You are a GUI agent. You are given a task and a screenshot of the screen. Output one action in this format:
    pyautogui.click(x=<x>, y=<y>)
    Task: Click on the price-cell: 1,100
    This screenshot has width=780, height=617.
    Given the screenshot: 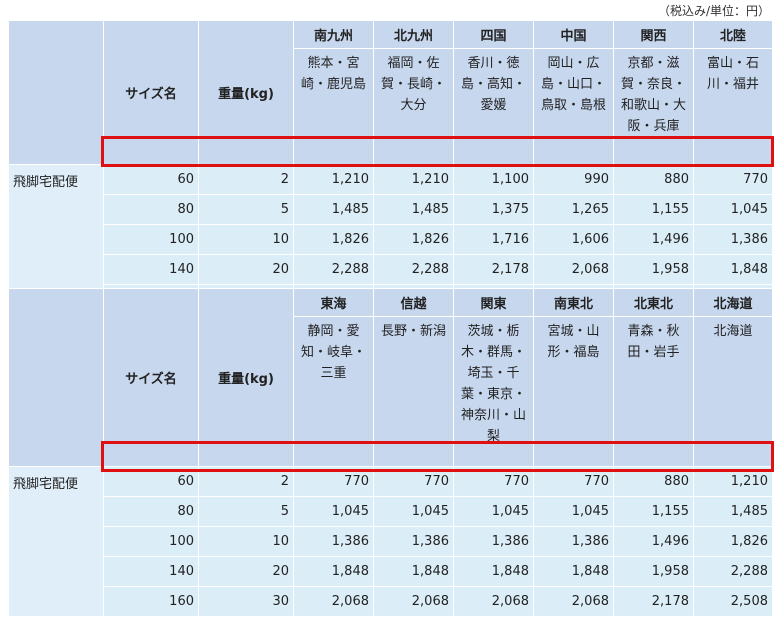 What is the action you would take?
    pyautogui.click(x=493, y=179)
    